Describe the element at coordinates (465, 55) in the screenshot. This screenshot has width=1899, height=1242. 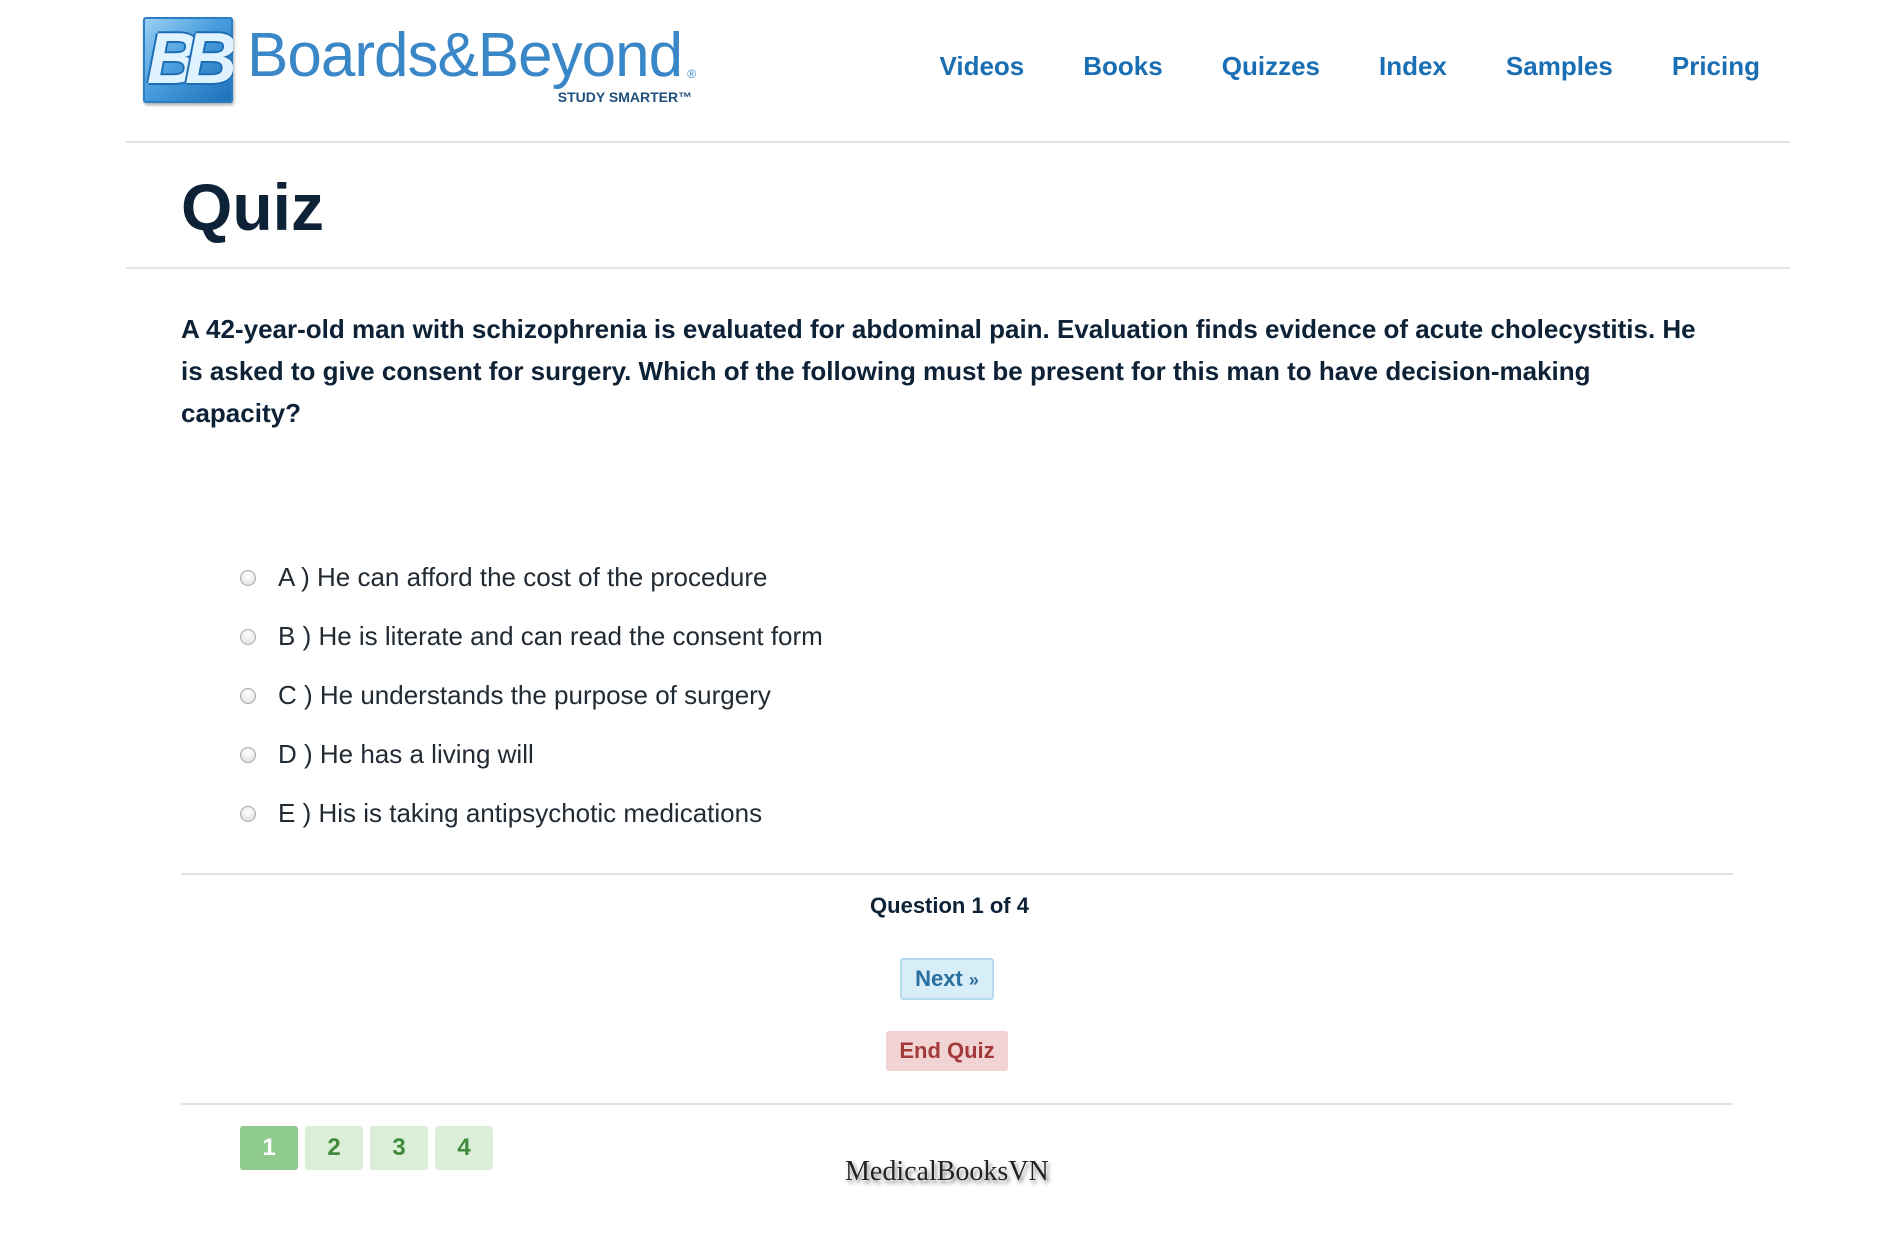
I see `logo-wordmark: Boards&Beyond` at that location.